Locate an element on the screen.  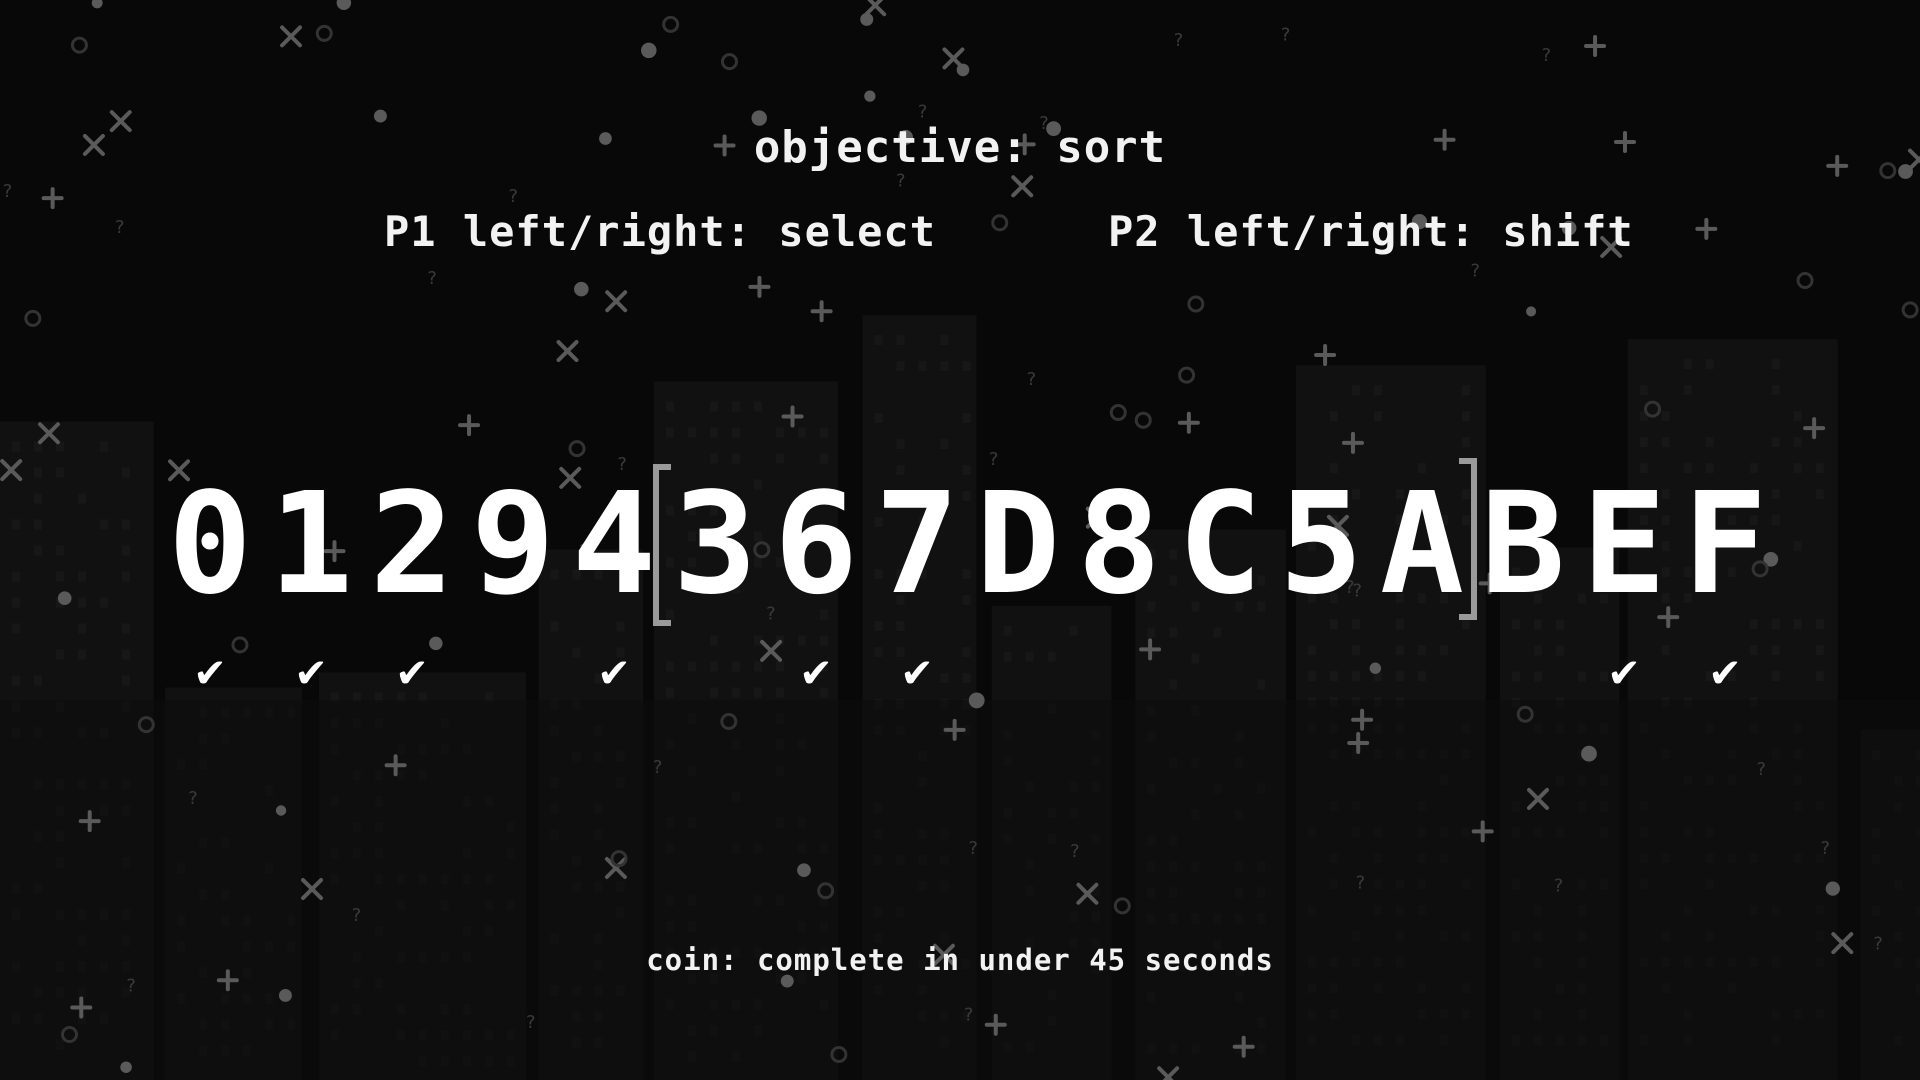
selection-bracket-left is located at coordinates (662, 545).